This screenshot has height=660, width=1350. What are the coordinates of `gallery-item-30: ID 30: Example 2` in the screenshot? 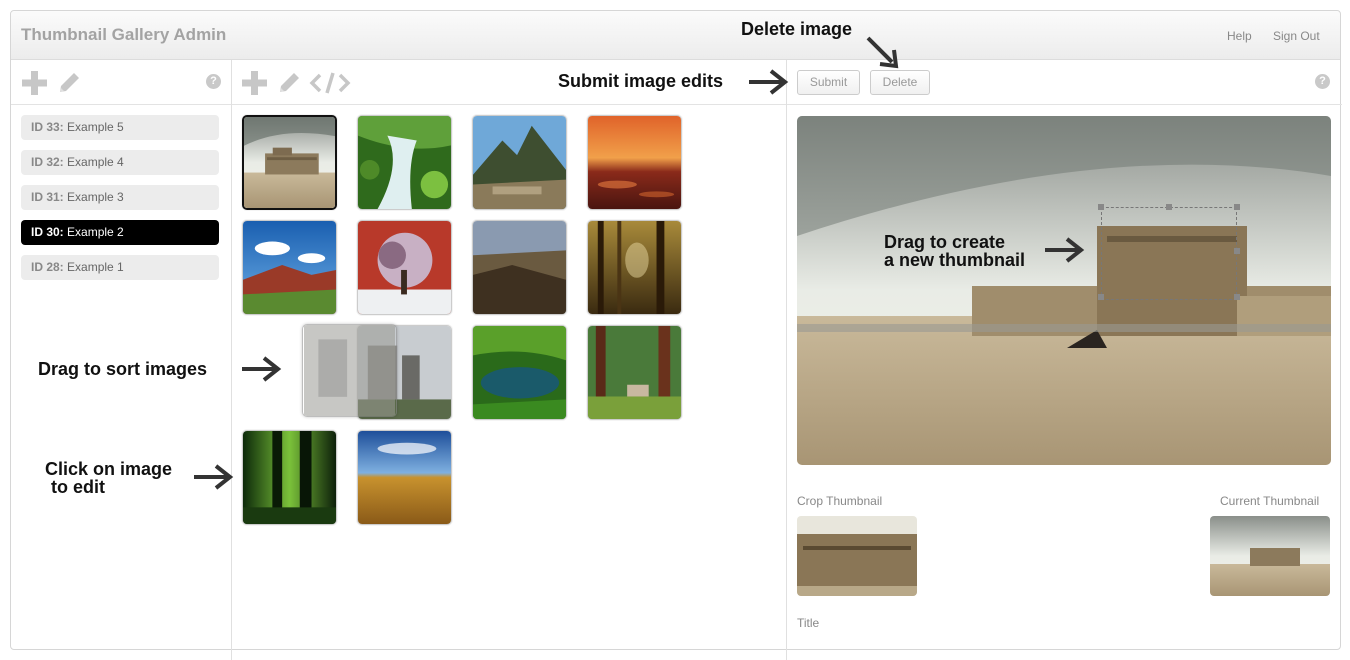 It's located at (120, 232).